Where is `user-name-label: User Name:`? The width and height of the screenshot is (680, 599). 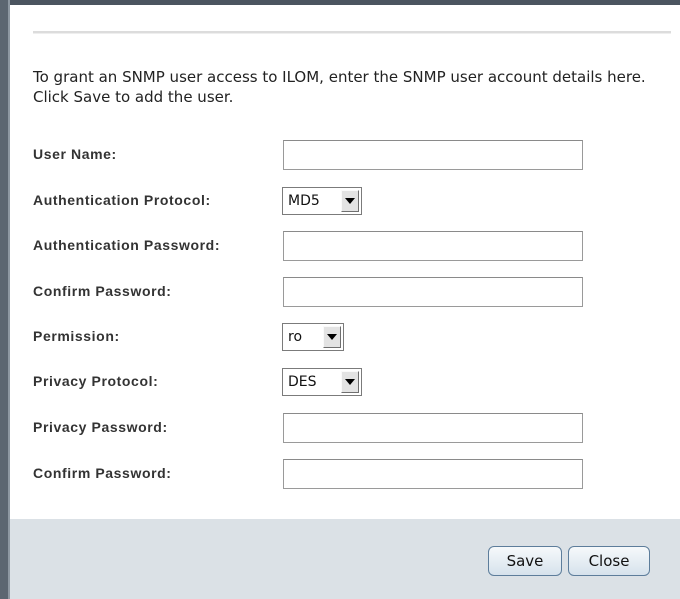 user-name-label: User Name: is located at coordinates (75, 154).